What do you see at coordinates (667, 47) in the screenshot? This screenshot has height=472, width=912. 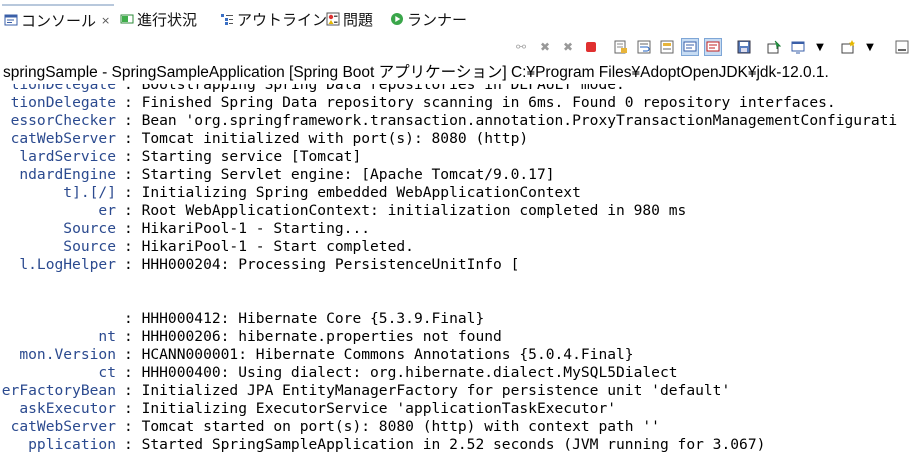 I see `show-console-on-output-icon` at bounding box center [667, 47].